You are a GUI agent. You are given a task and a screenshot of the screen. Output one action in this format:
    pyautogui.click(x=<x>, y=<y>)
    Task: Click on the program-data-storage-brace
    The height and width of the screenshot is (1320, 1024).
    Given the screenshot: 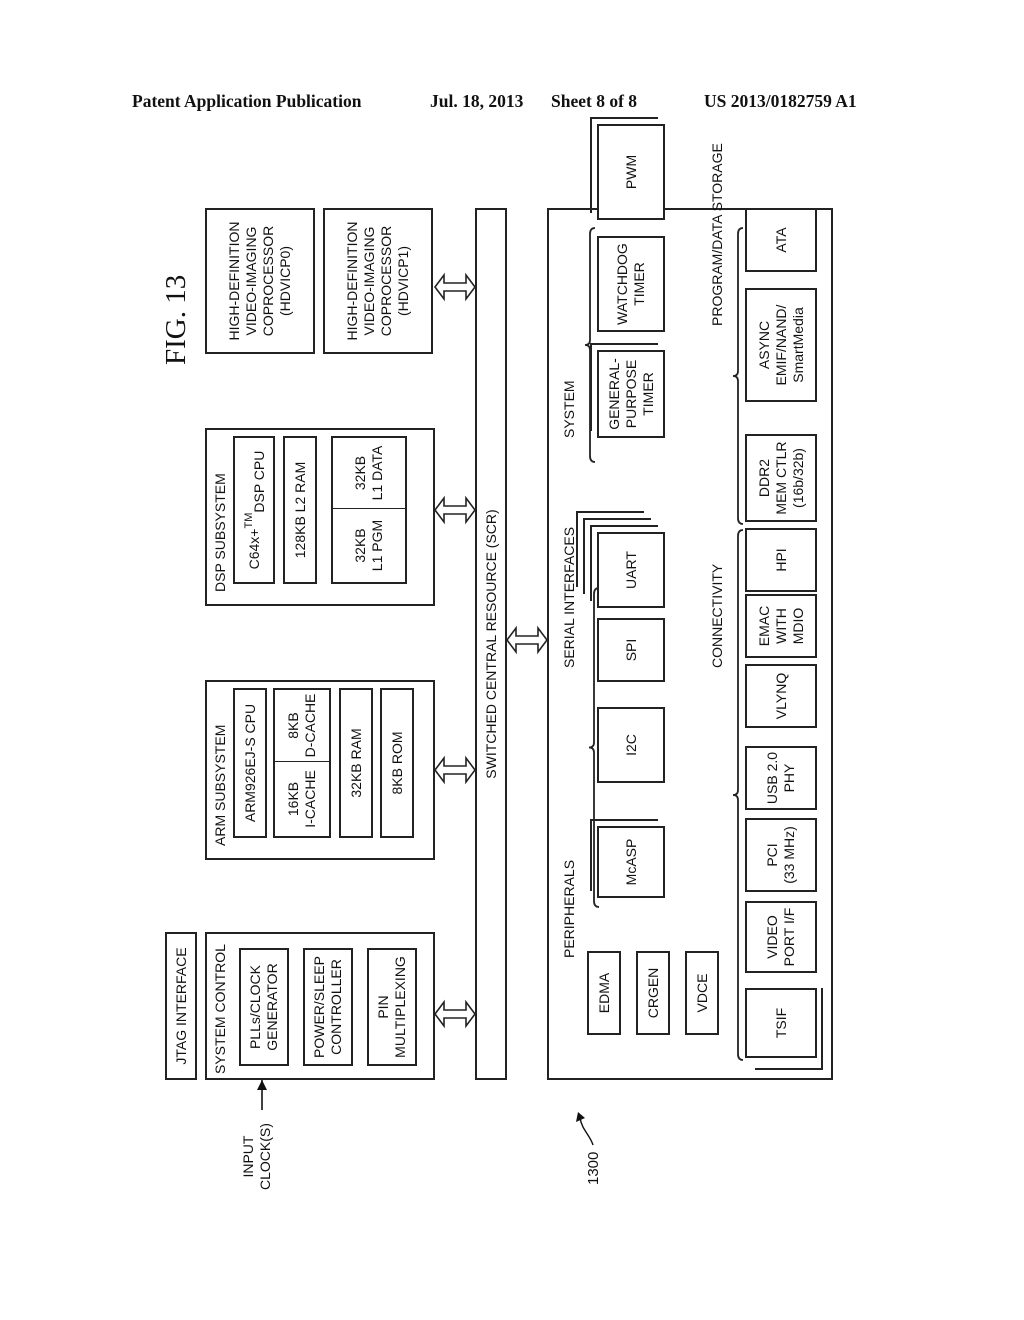 What is the action you would take?
    pyautogui.click(x=738, y=376)
    